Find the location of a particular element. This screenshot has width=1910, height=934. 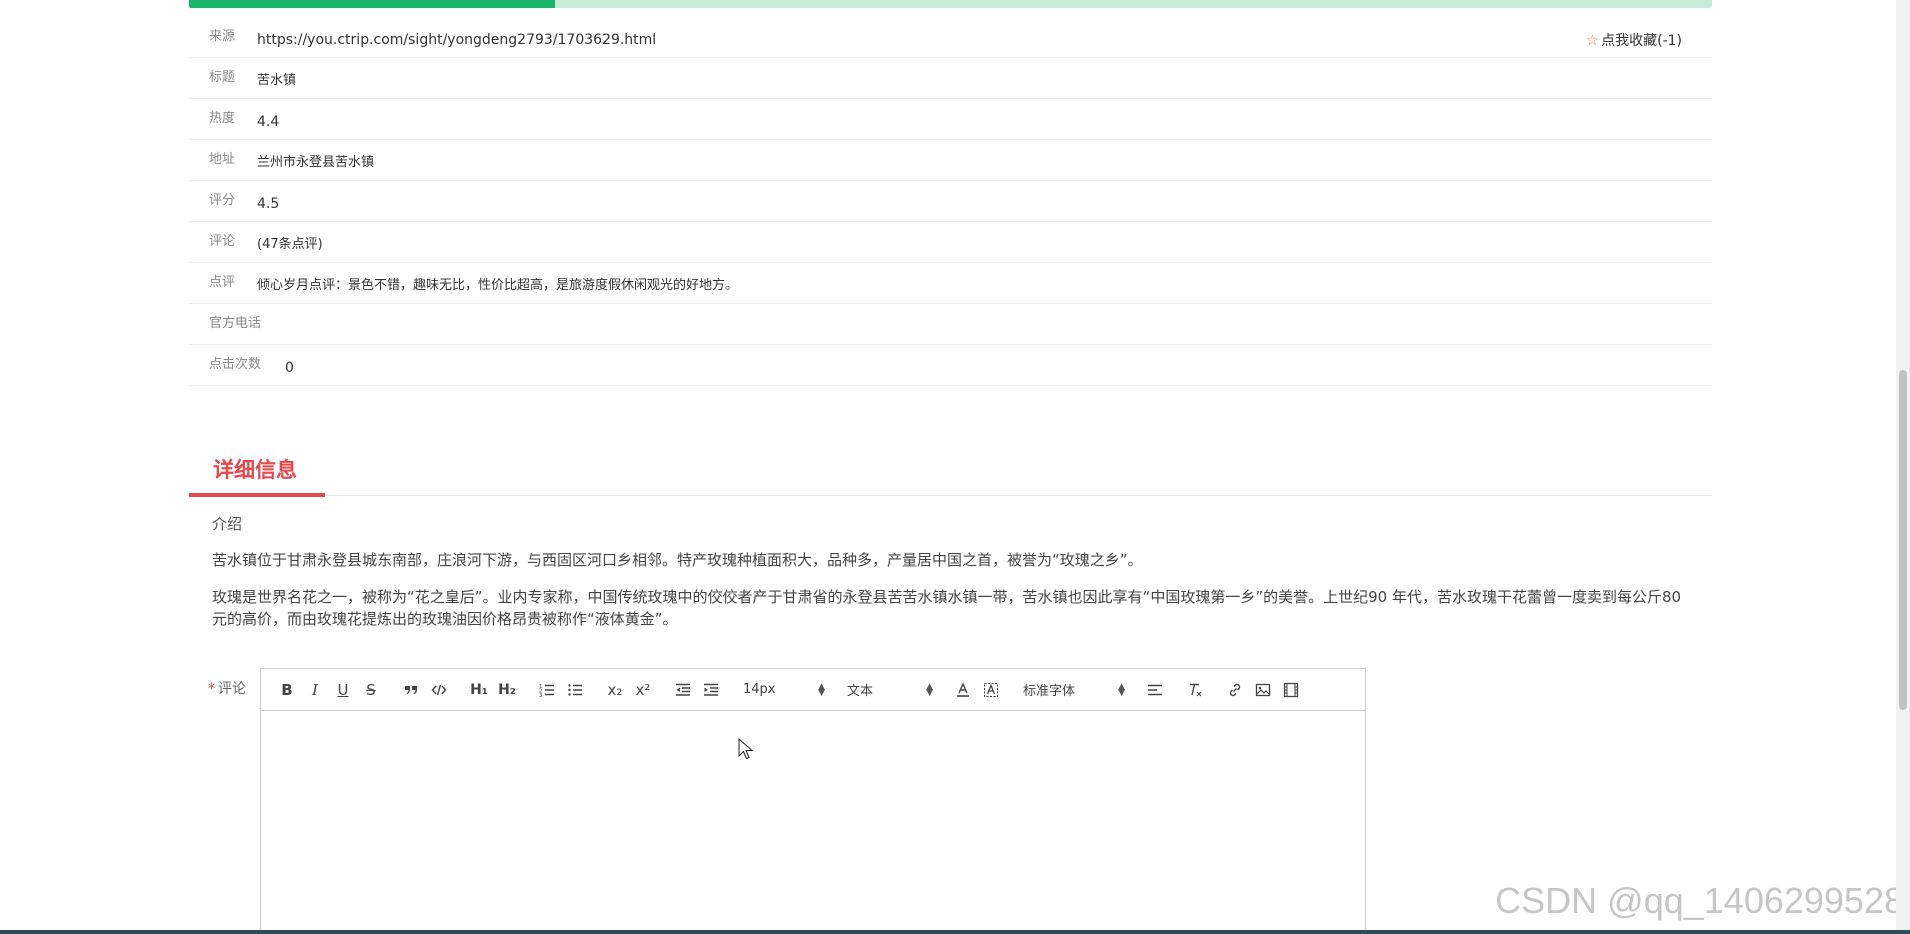

address-label: 地址 is located at coordinates (222, 159).